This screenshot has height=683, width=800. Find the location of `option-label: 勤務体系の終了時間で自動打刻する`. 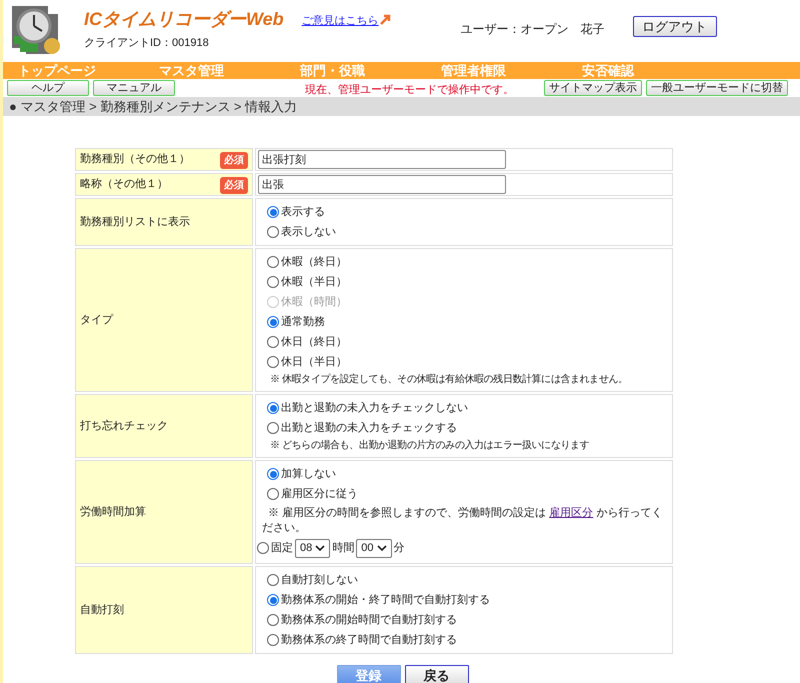

option-label: 勤務体系の終了時間で自動打刻する is located at coordinates (369, 640).